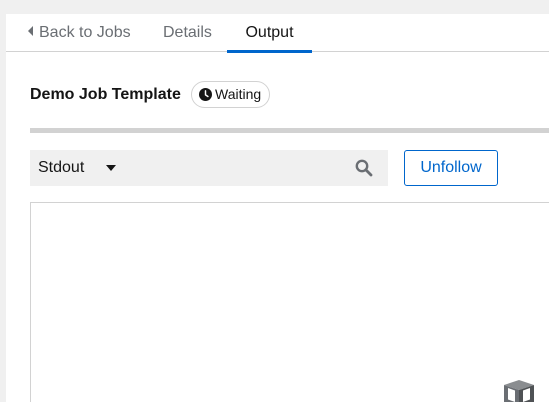 Image resolution: width=549 pixels, height=402 pixels. What do you see at coordinates (61, 167) in the screenshot?
I see `output-filter-label: Stdout` at bounding box center [61, 167].